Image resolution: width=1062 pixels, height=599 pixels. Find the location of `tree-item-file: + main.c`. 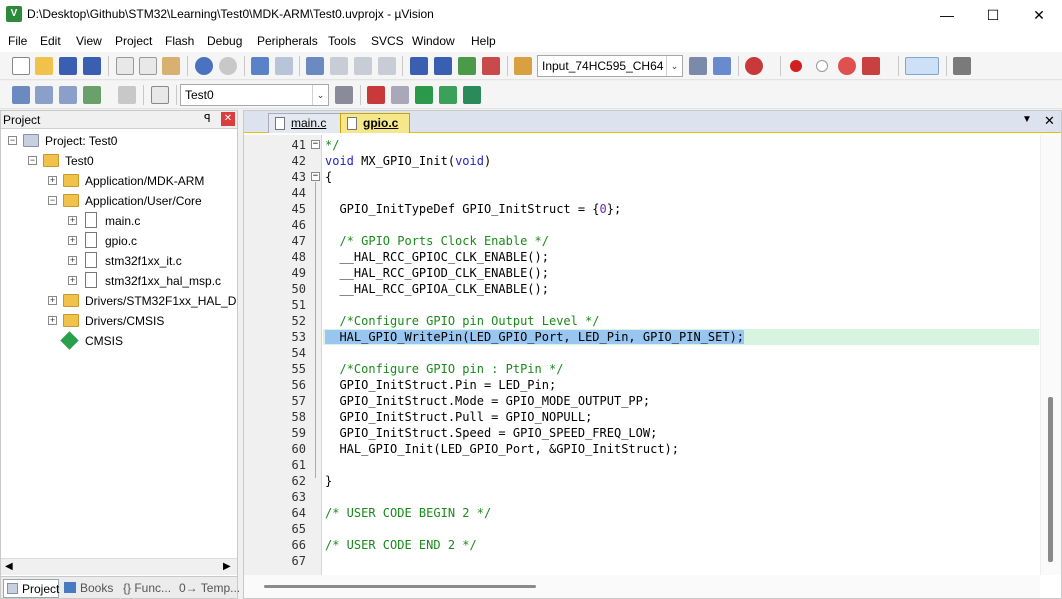

tree-item-file: + main.c is located at coordinates (119, 221).